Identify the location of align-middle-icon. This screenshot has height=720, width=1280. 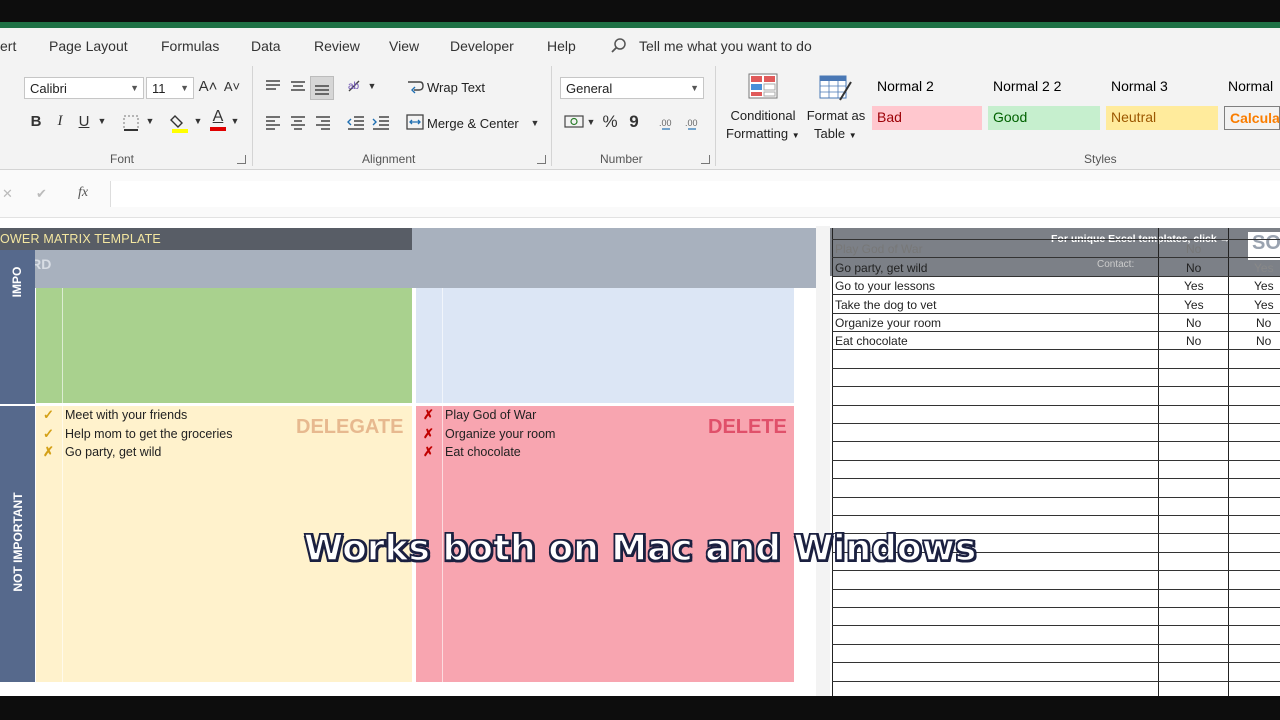
(298, 86).